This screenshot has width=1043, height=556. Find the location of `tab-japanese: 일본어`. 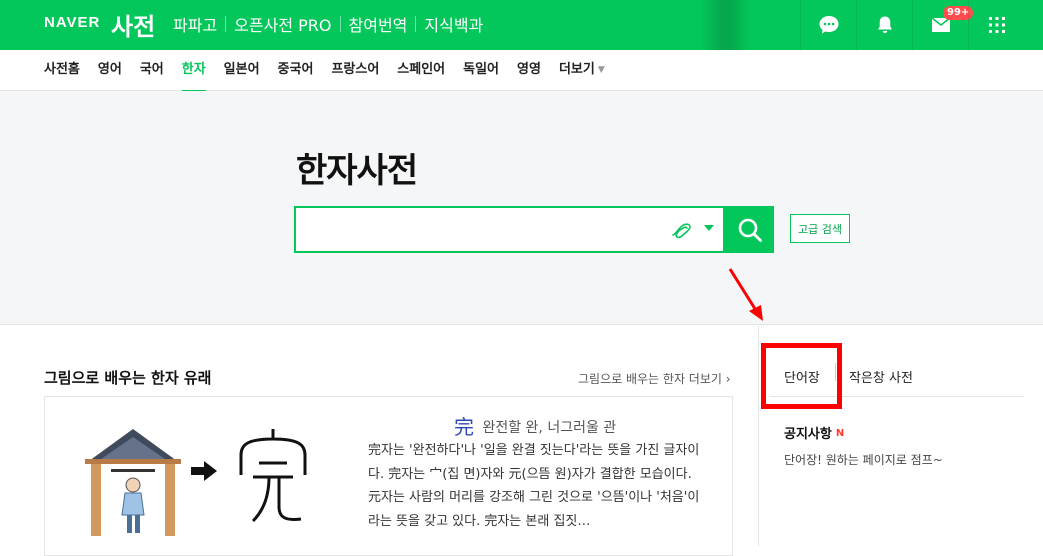

tab-japanese: 일본어 is located at coordinates (242, 70).